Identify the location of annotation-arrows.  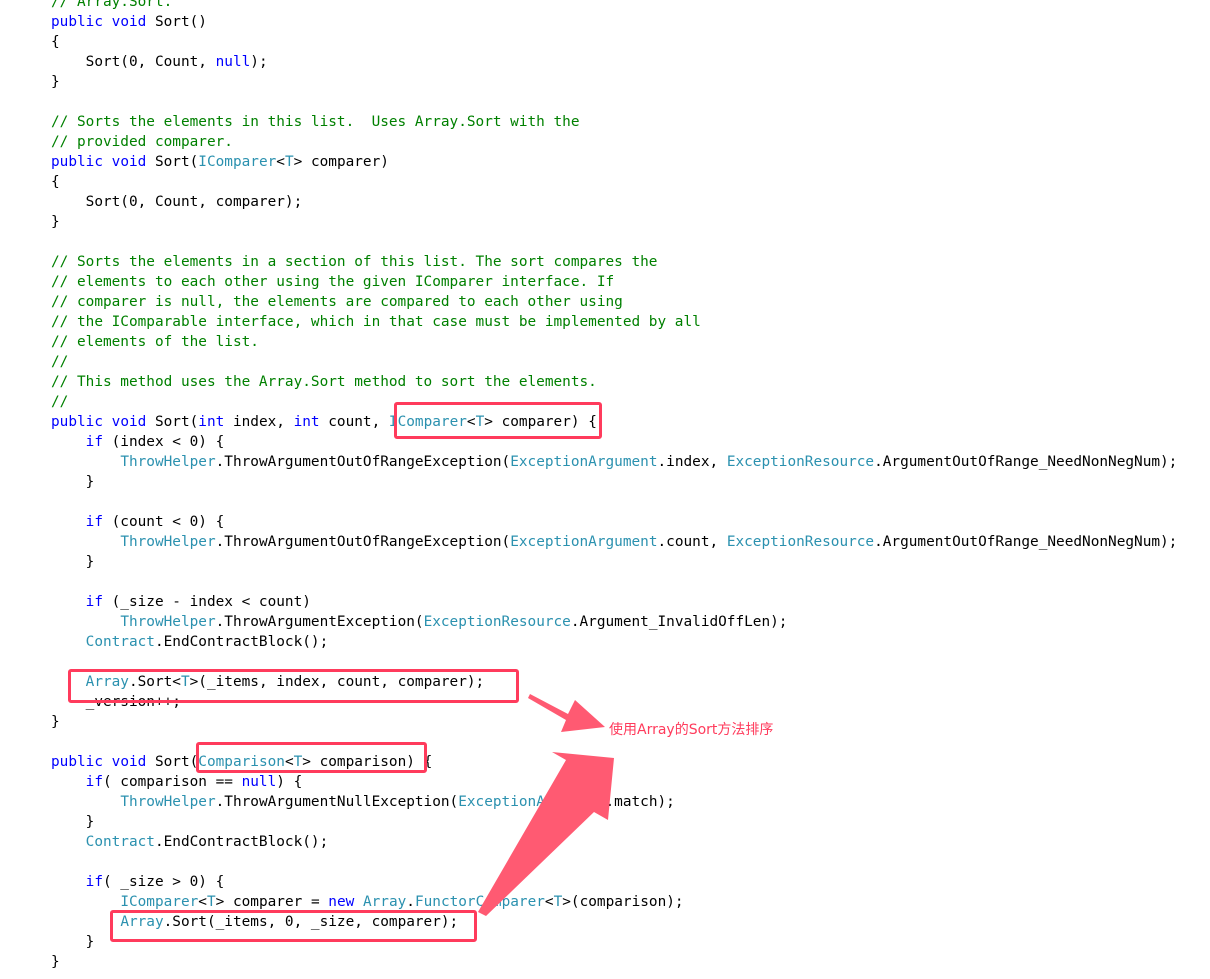
(546, 805).